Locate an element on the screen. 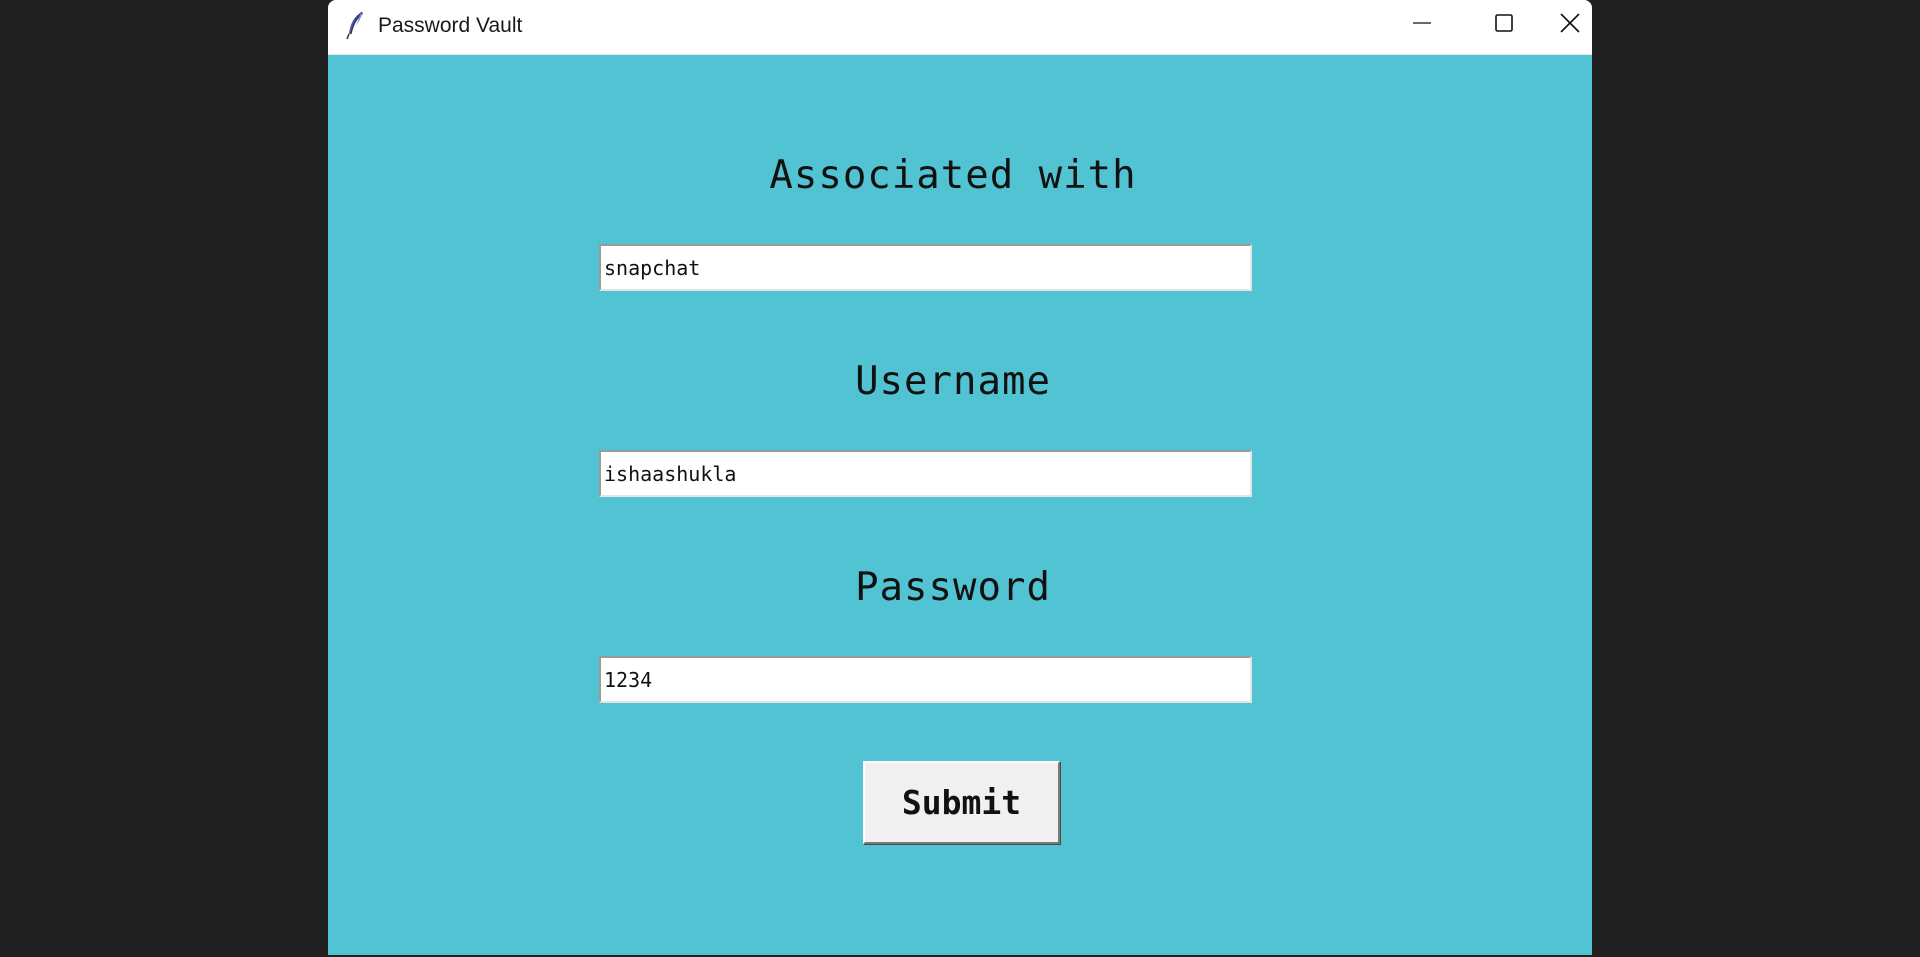 The height and width of the screenshot is (957, 1920). username-label: Username is located at coordinates (953, 381).